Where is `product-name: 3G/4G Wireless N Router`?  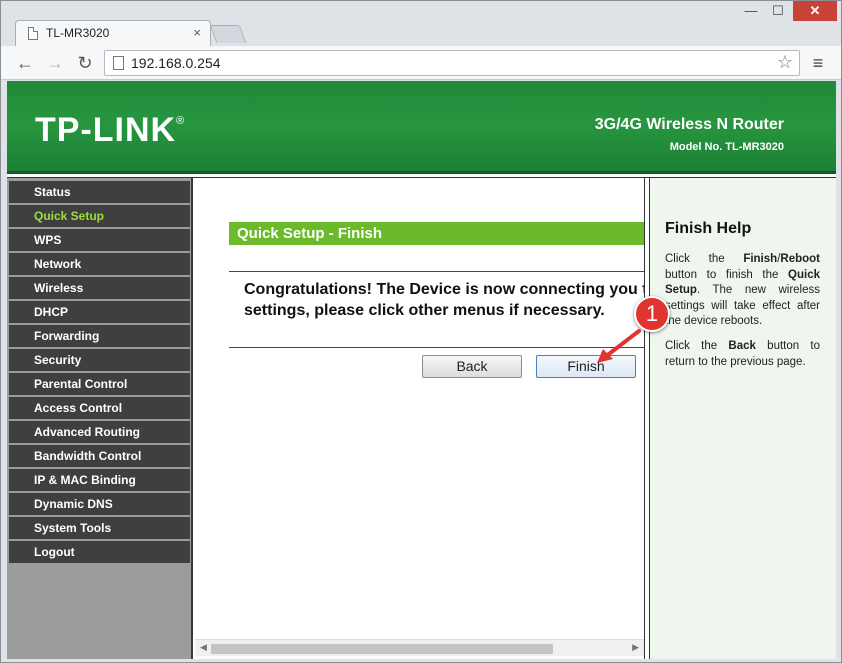 product-name: 3G/4G Wireless N Router is located at coordinates (689, 124).